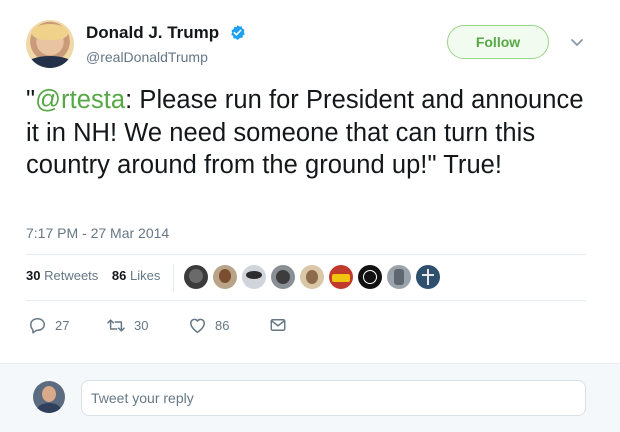 The image size is (620, 432). I want to click on follow-button: Follow, so click(498, 42).